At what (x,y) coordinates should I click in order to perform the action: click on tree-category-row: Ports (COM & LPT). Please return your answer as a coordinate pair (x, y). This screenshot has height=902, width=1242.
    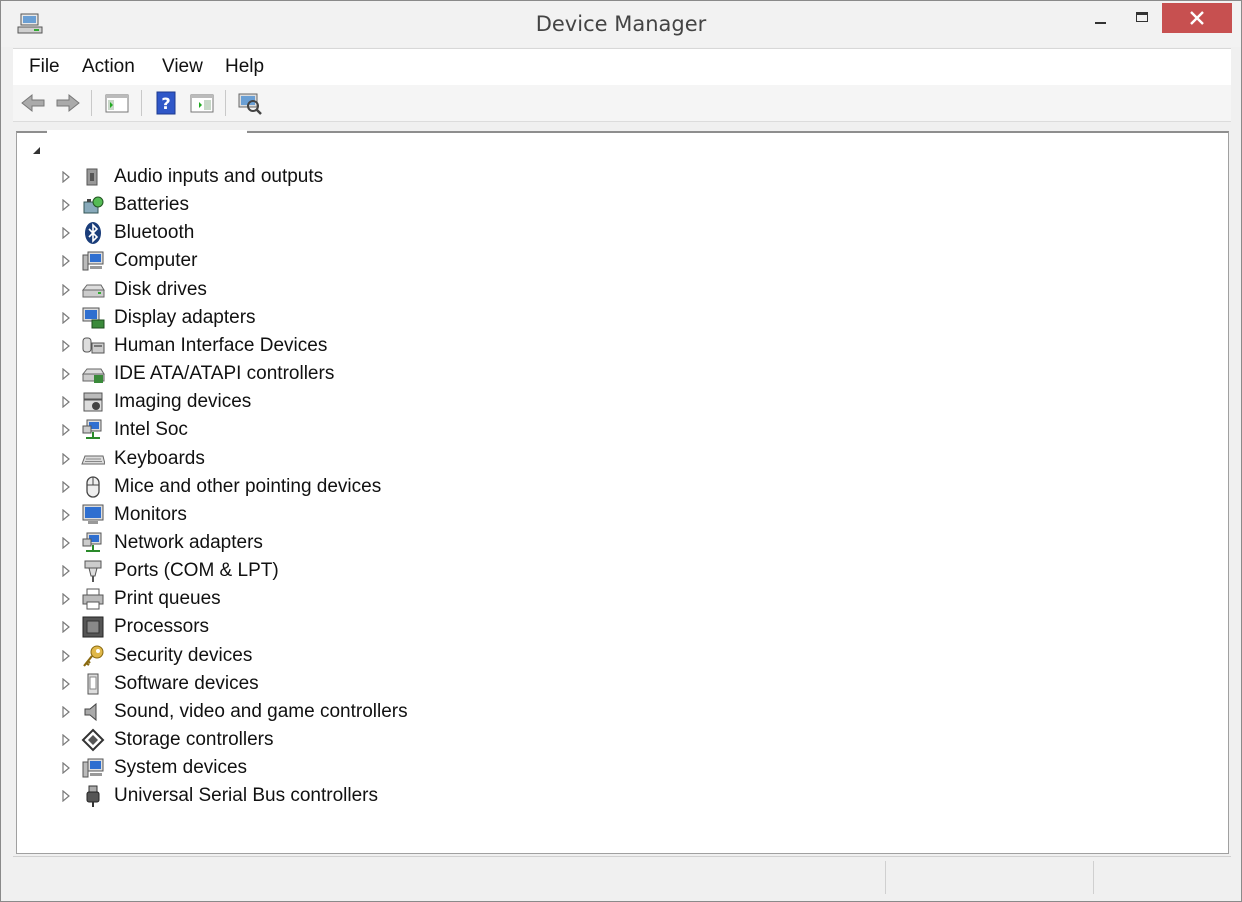
    Looking at the image, I should click on (317, 571).